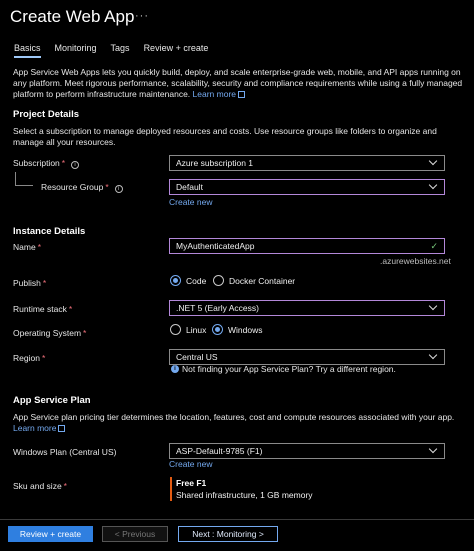 Image resolution: width=474 pixels, height=551 pixels. I want to click on runtime-stack-label: Runtime stack *, so click(42, 309).